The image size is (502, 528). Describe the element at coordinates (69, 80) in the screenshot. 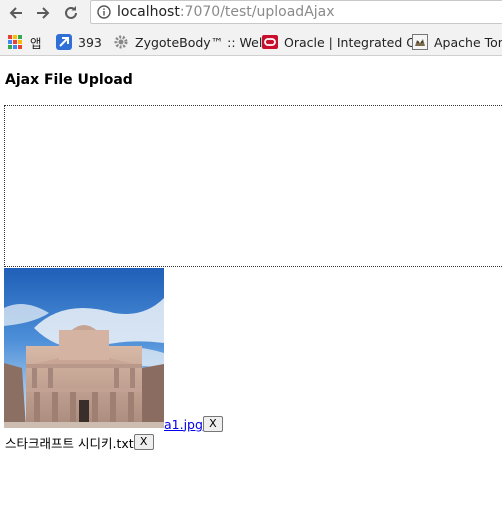

I see `page-title: Ajax File Upload` at that location.